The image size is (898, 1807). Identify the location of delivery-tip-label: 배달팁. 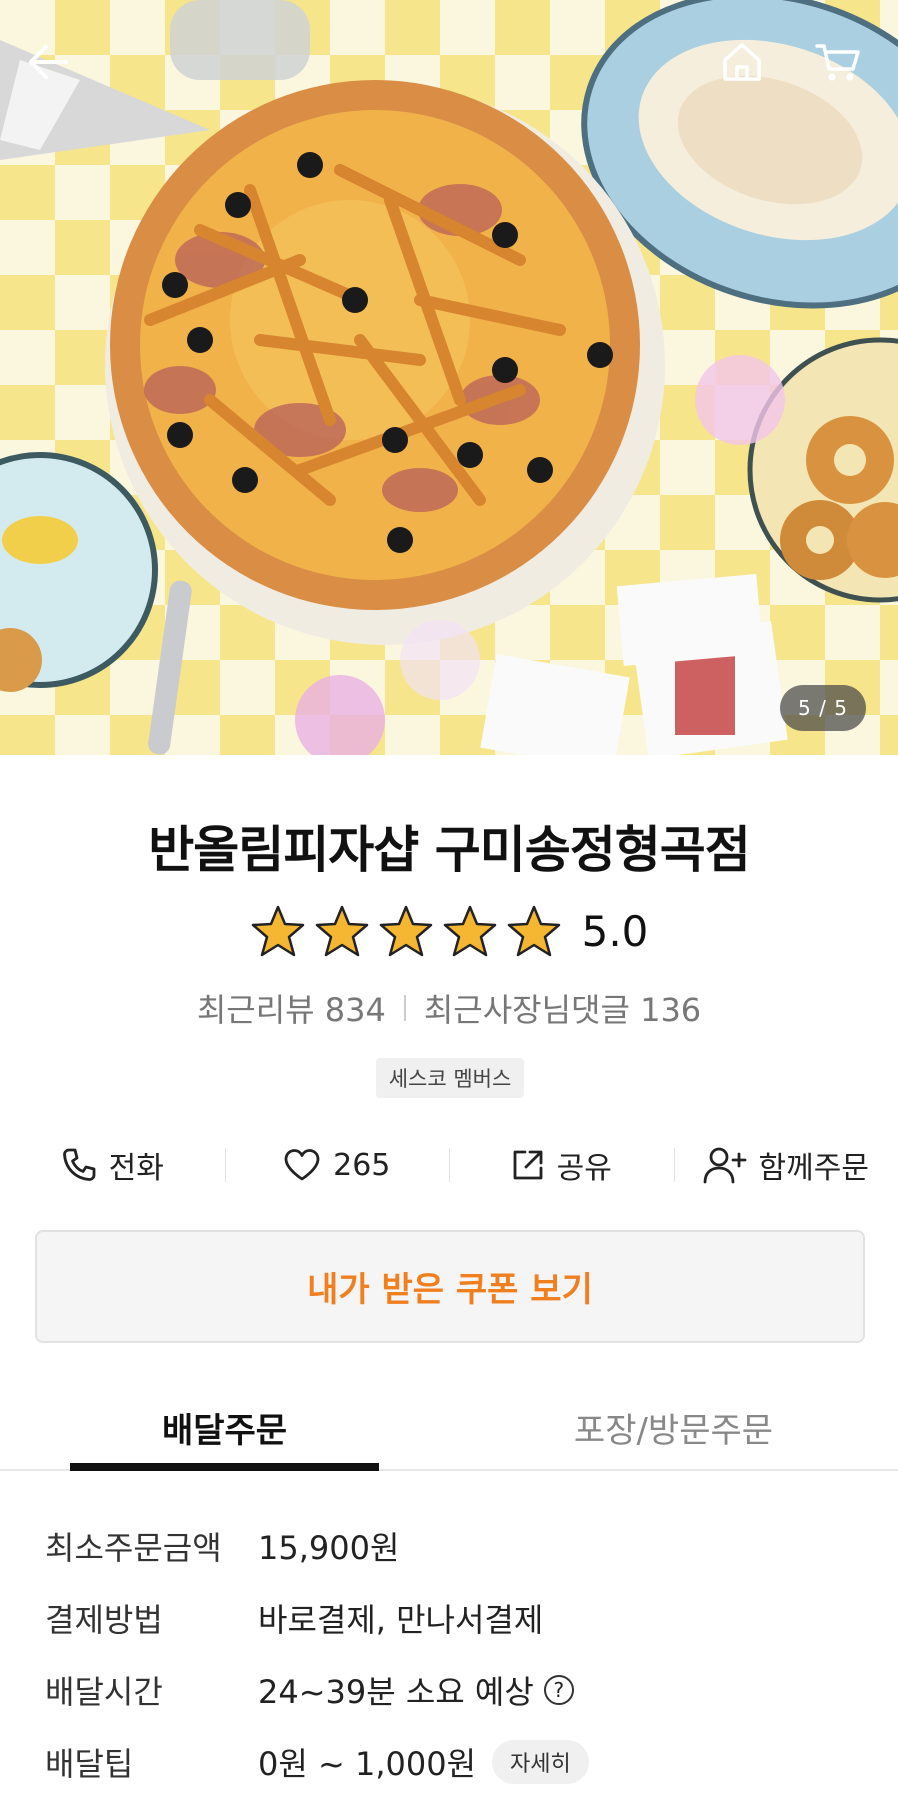
(89, 1764).